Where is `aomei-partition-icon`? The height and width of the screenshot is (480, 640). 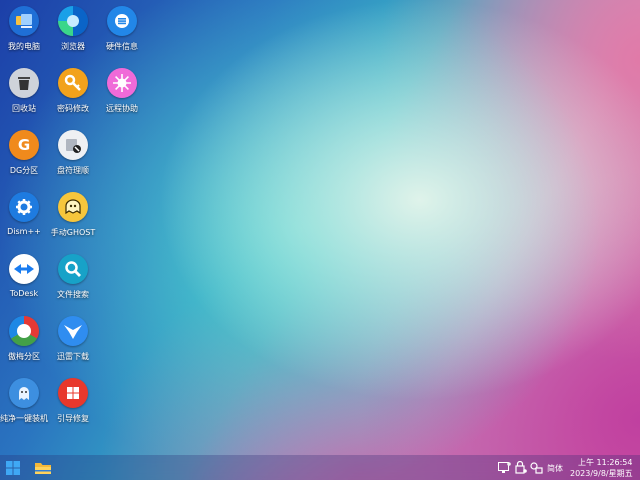 aomei-partition-icon is located at coordinates (24, 331).